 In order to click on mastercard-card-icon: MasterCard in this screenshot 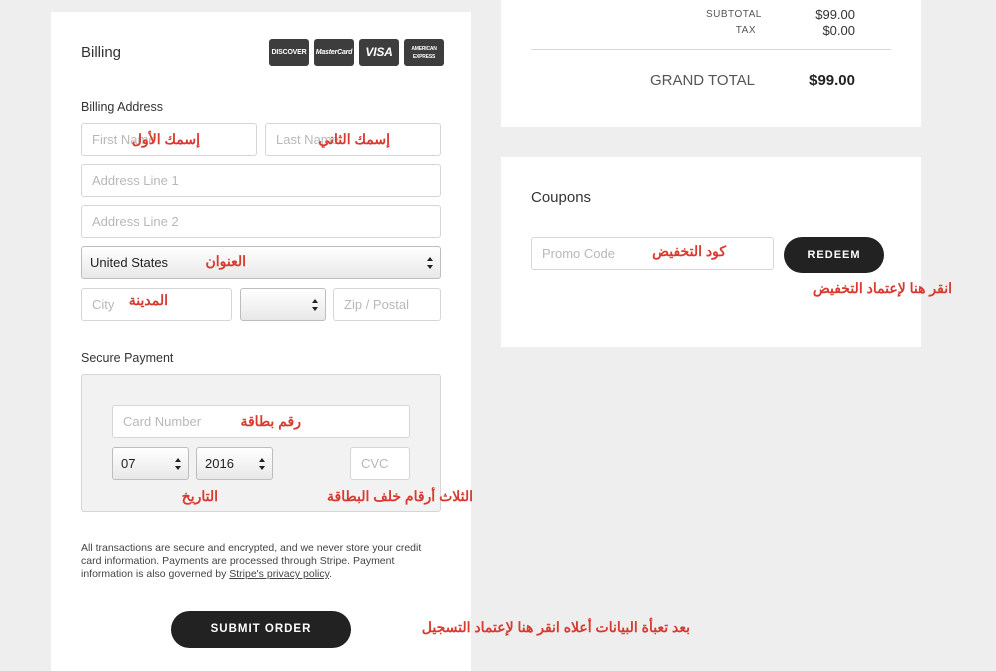, I will do `click(334, 52)`.